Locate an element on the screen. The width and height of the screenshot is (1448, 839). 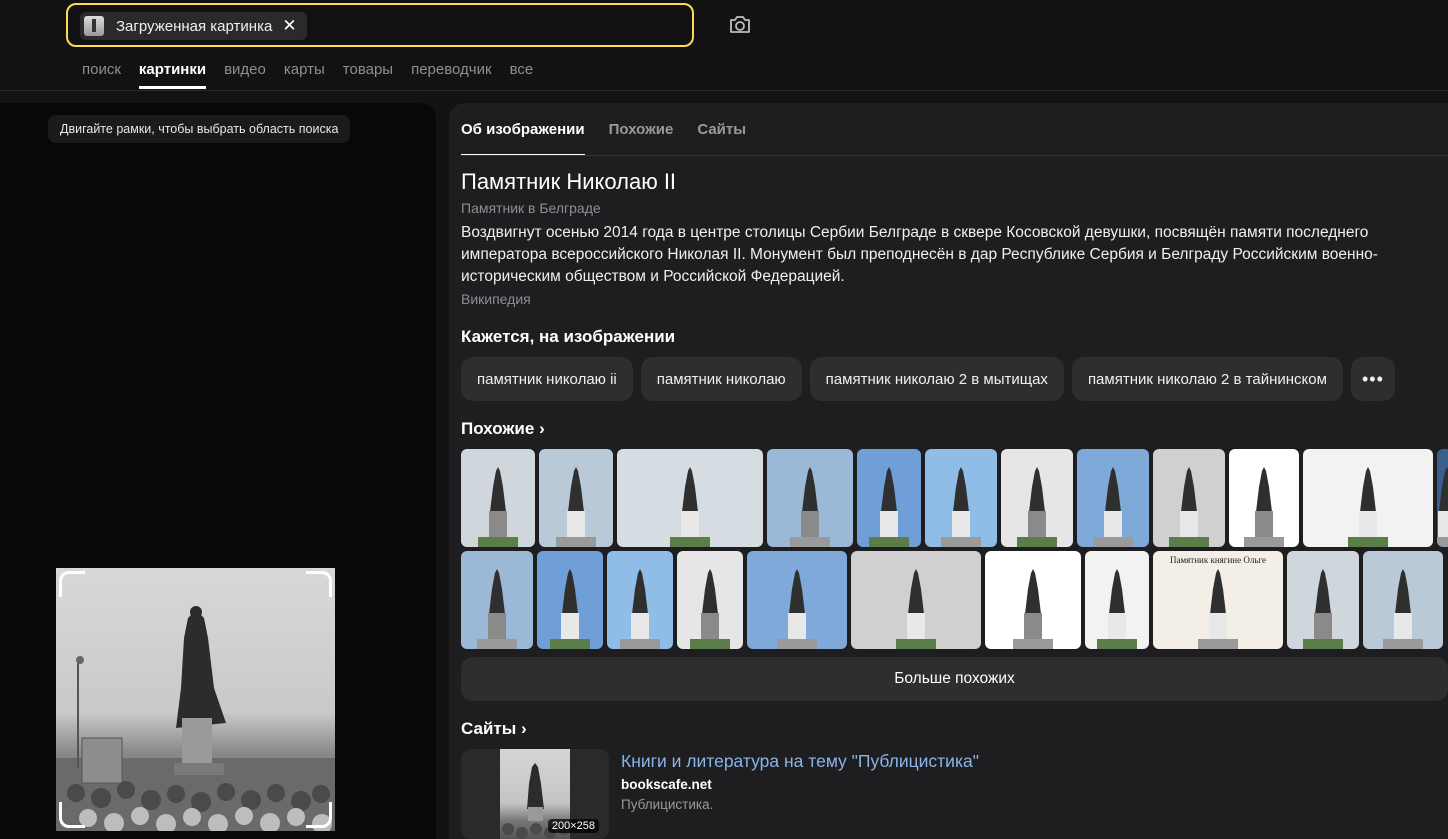
uploaded-image-chip: Загруженная картинка ✕ is located at coordinates (193, 26).